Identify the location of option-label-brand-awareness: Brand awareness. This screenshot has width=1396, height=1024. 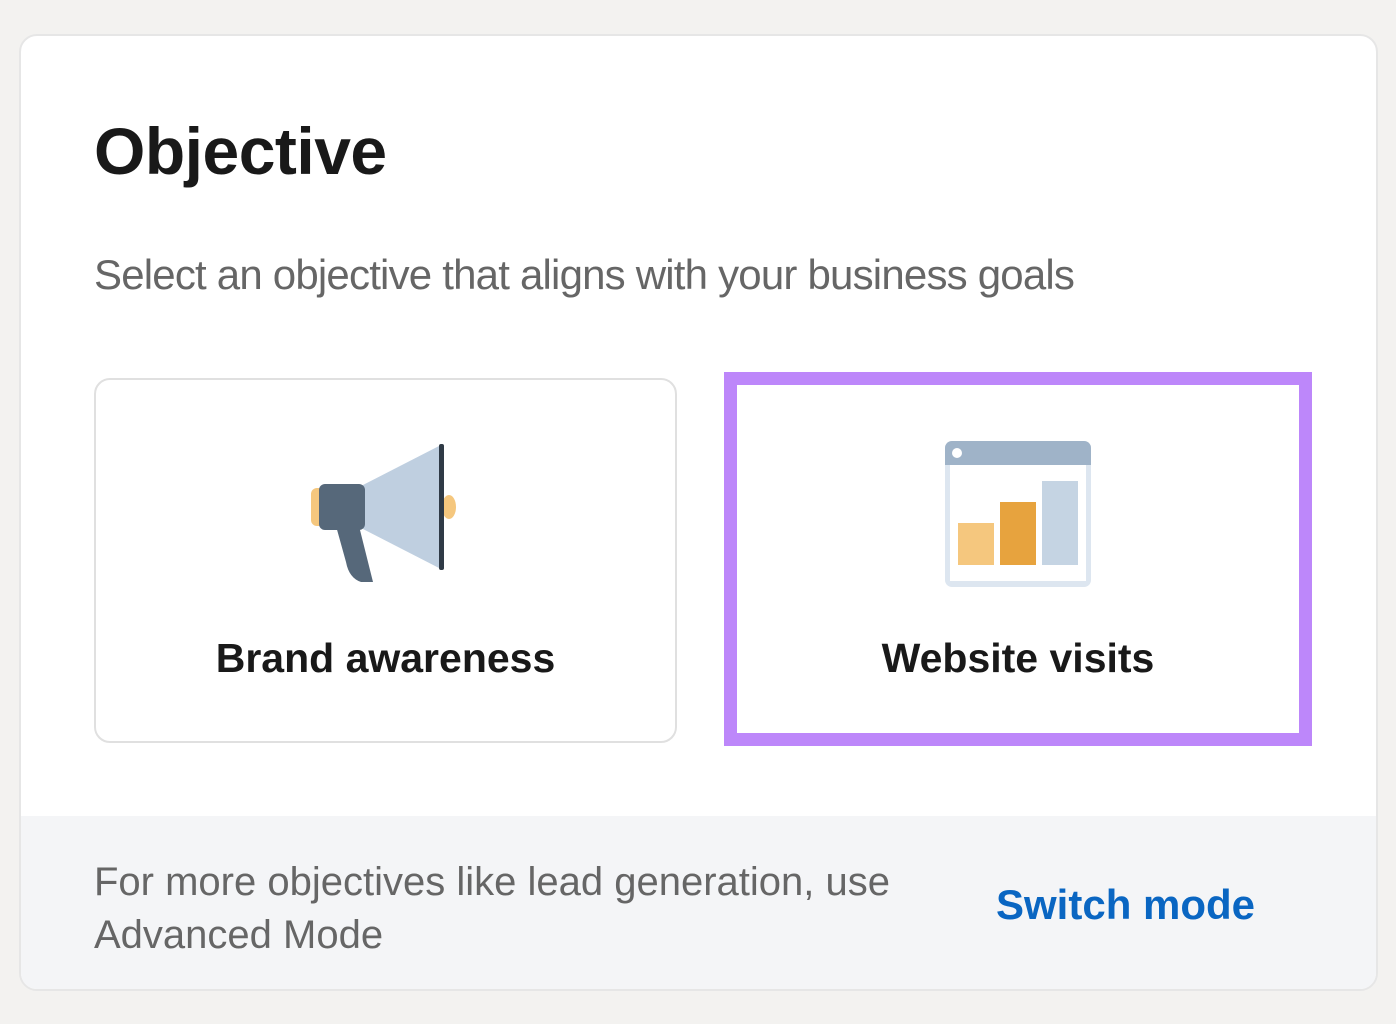
(385, 658).